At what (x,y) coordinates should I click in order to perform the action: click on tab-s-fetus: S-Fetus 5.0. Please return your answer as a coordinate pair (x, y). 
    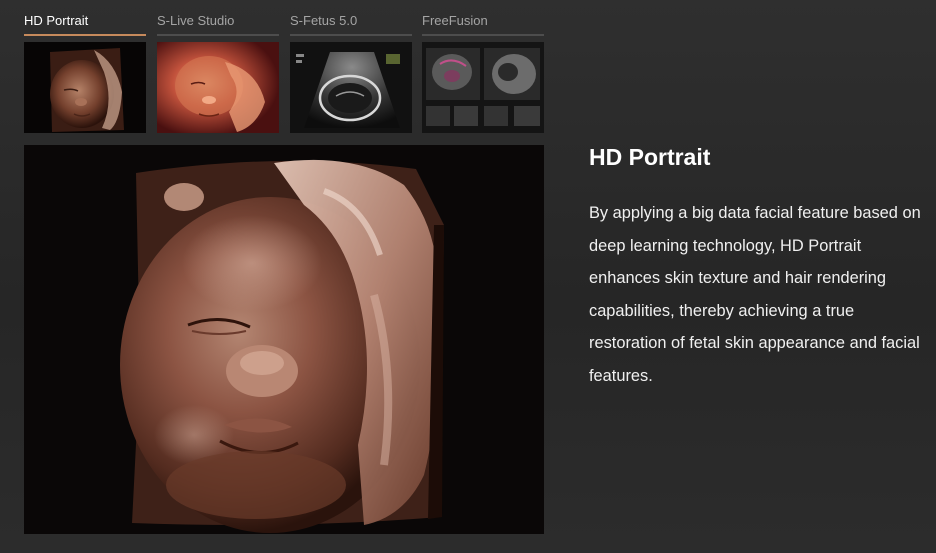
    Looking at the image, I should click on (351, 70).